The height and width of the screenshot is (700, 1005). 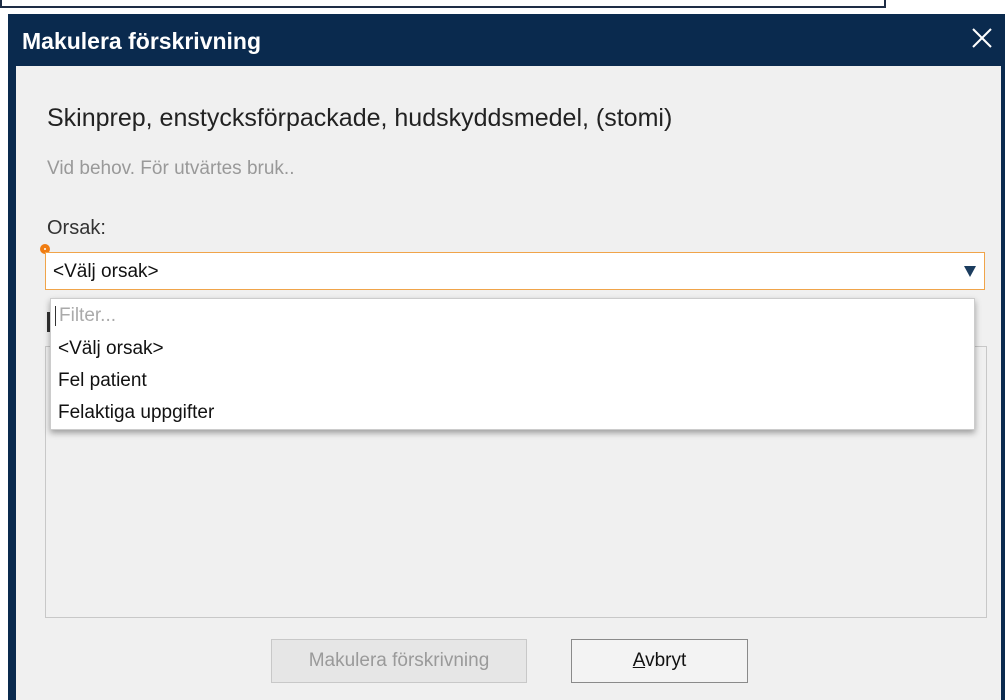 I want to click on abort-button-label: vbryt, so click(x=666, y=660).